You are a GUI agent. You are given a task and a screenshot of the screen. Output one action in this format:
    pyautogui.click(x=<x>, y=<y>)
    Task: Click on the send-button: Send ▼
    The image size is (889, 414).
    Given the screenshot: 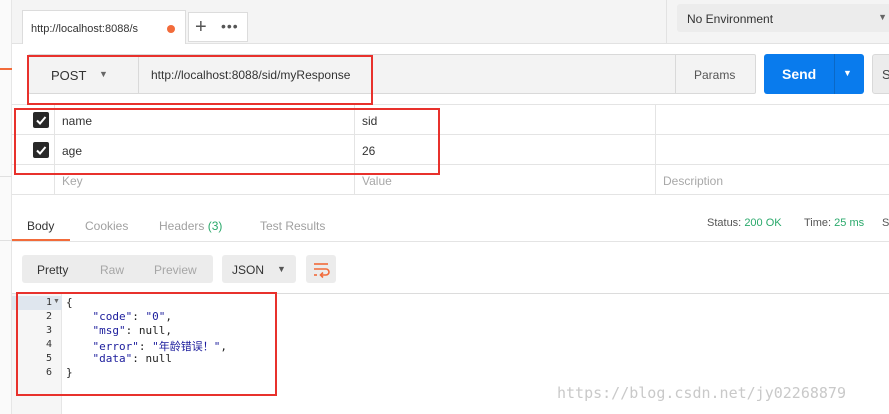 What is the action you would take?
    pyautogui.click(x=814, y=74)
    